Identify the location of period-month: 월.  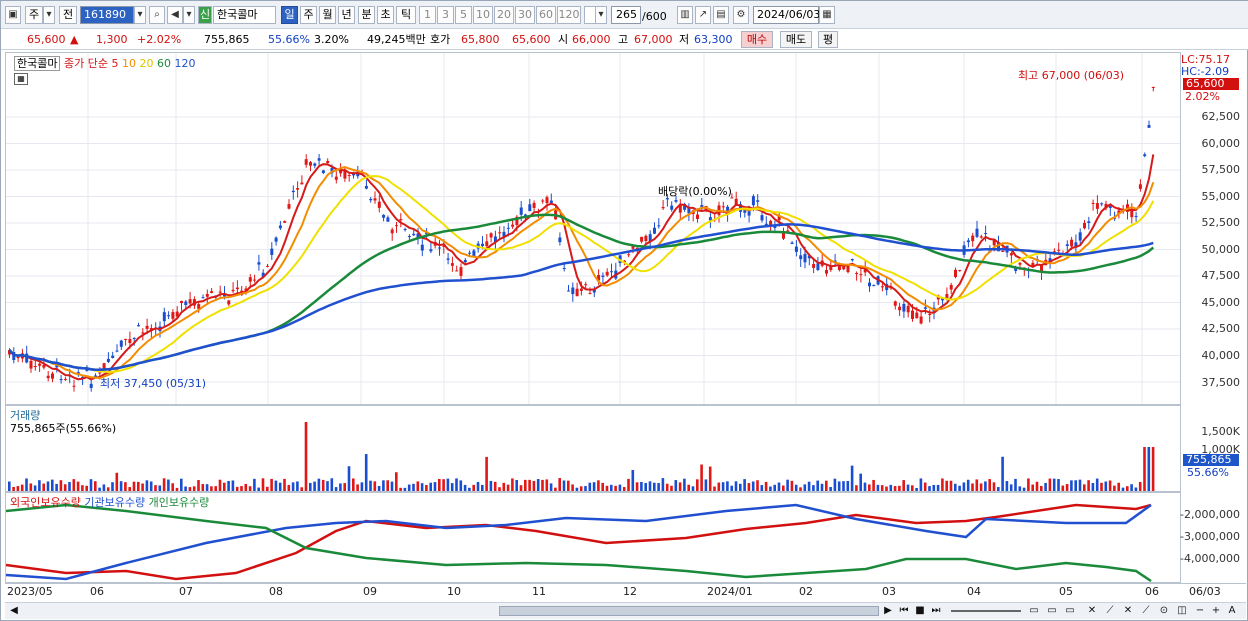
(327, 15).